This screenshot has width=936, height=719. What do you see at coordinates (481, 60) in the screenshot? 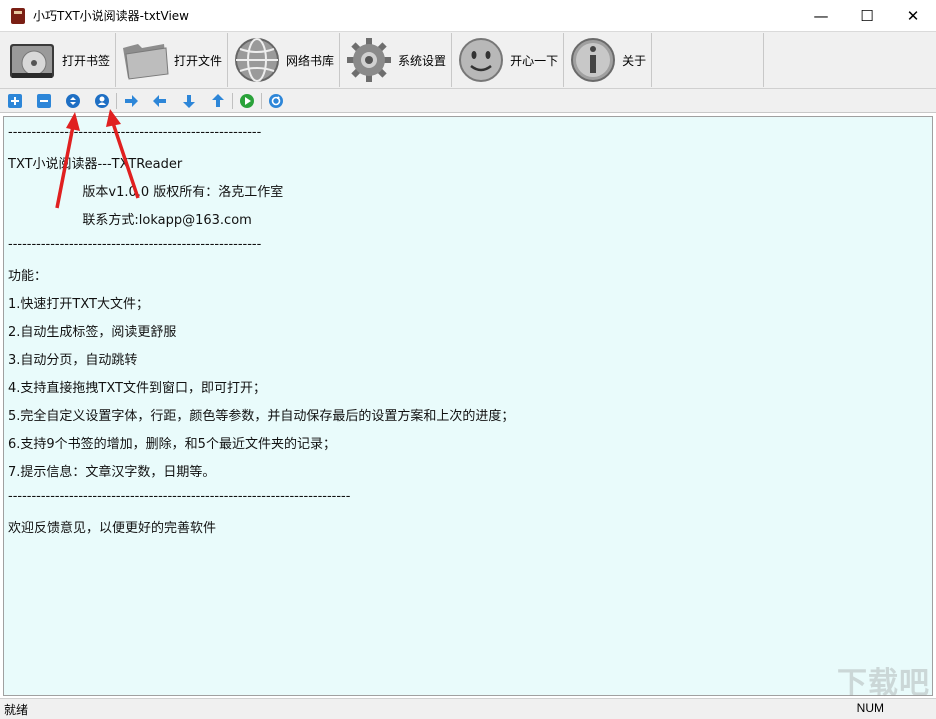
I see `smiley-icon` at bounding box center [481, 60].